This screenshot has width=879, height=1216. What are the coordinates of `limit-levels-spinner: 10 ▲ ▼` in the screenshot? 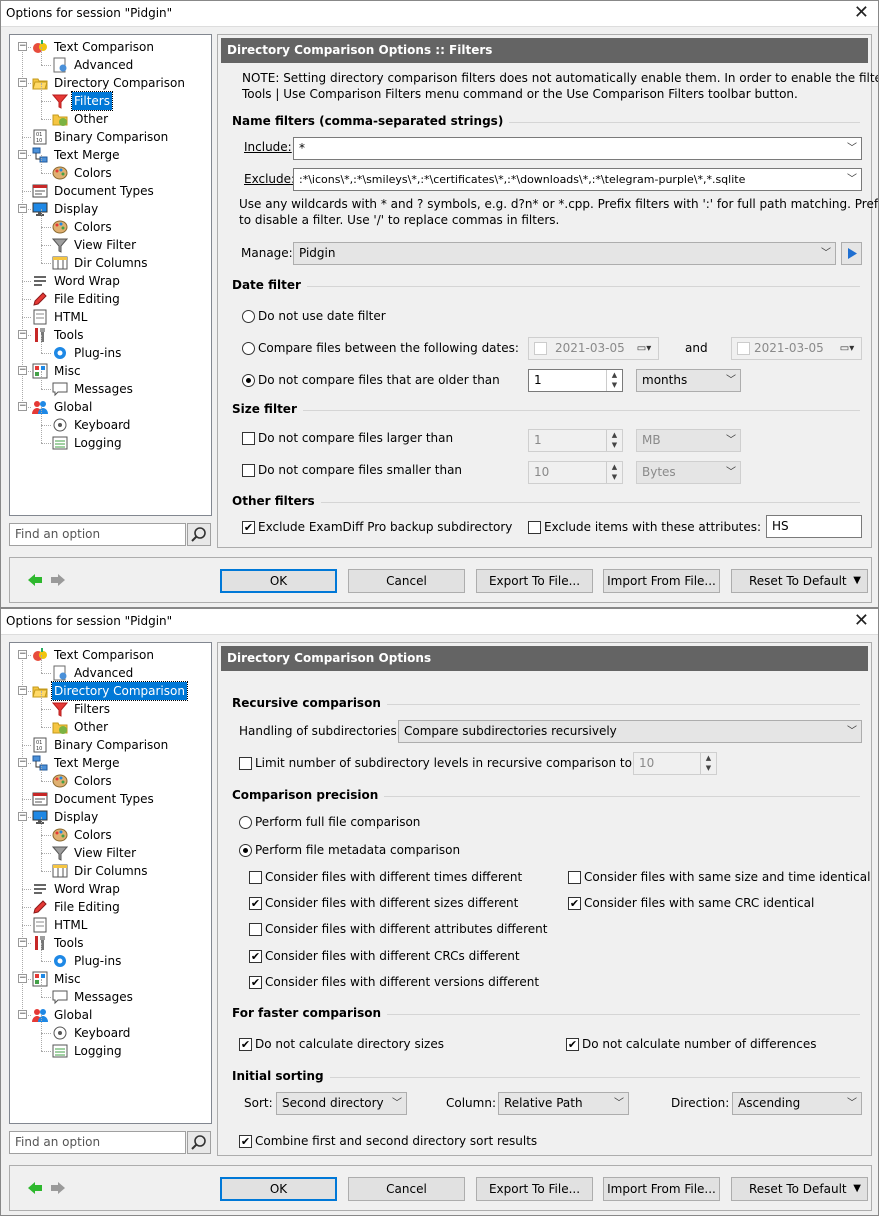 It's located at (675, 763).